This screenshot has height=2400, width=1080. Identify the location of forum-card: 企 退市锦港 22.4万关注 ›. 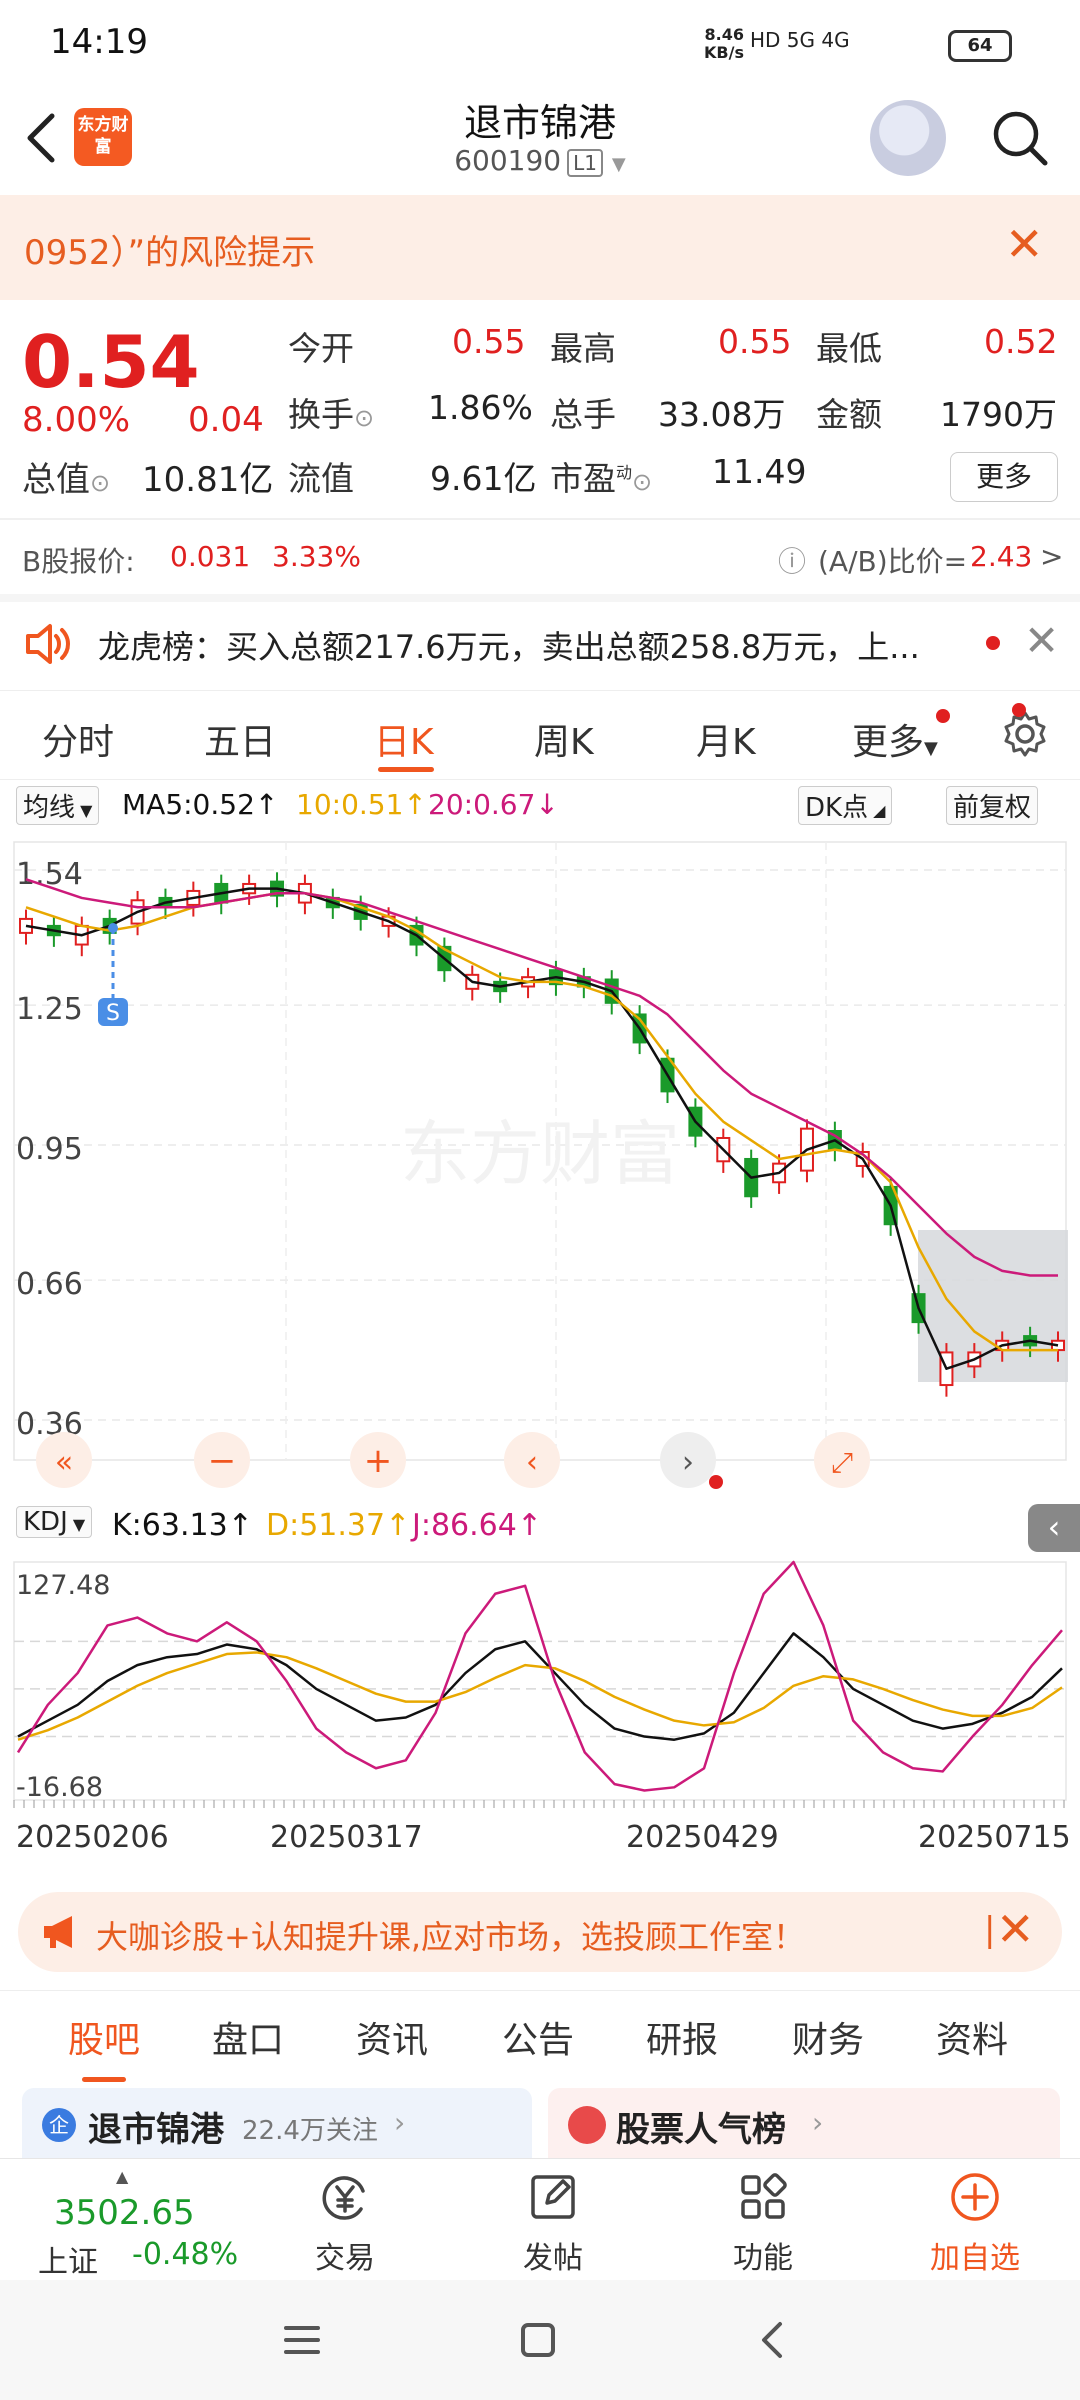
(277, 2123).